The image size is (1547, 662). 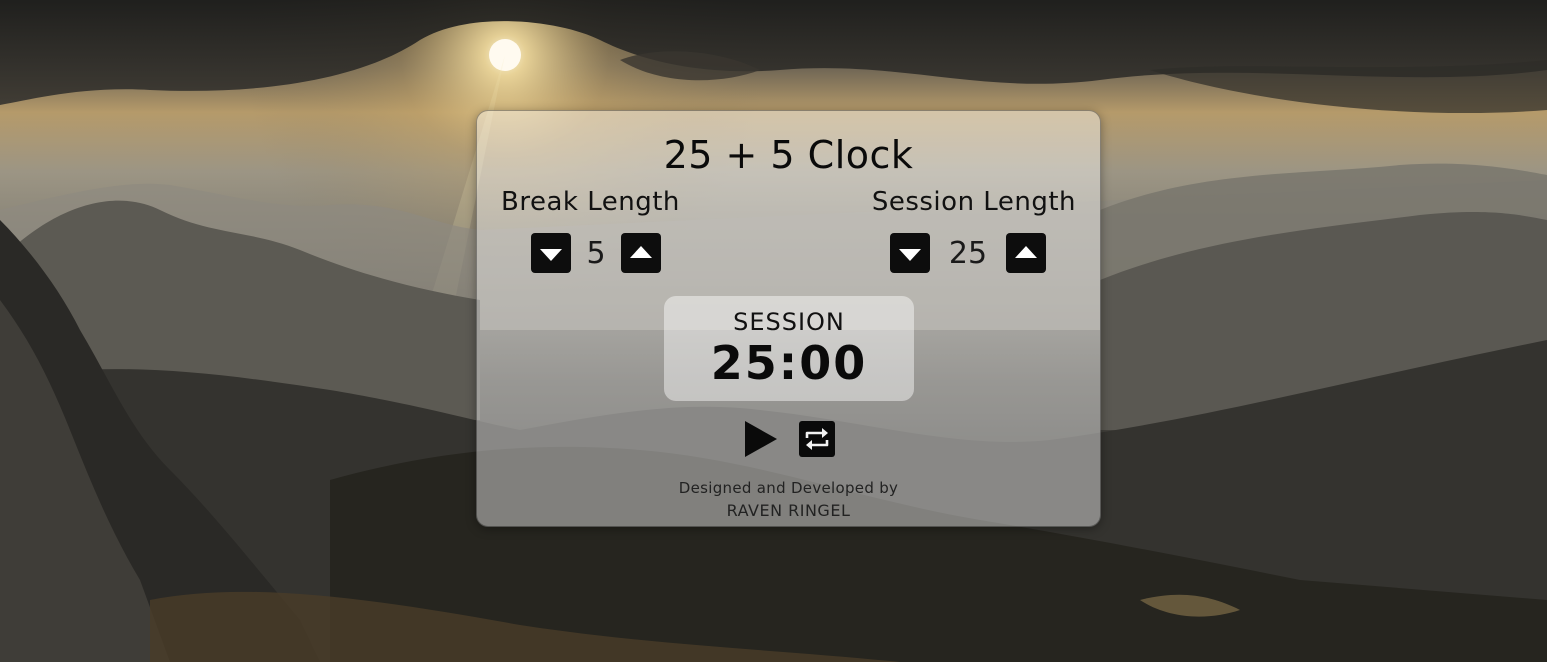 I want to click on break-length-value: 5, so click(x=596, y=253).